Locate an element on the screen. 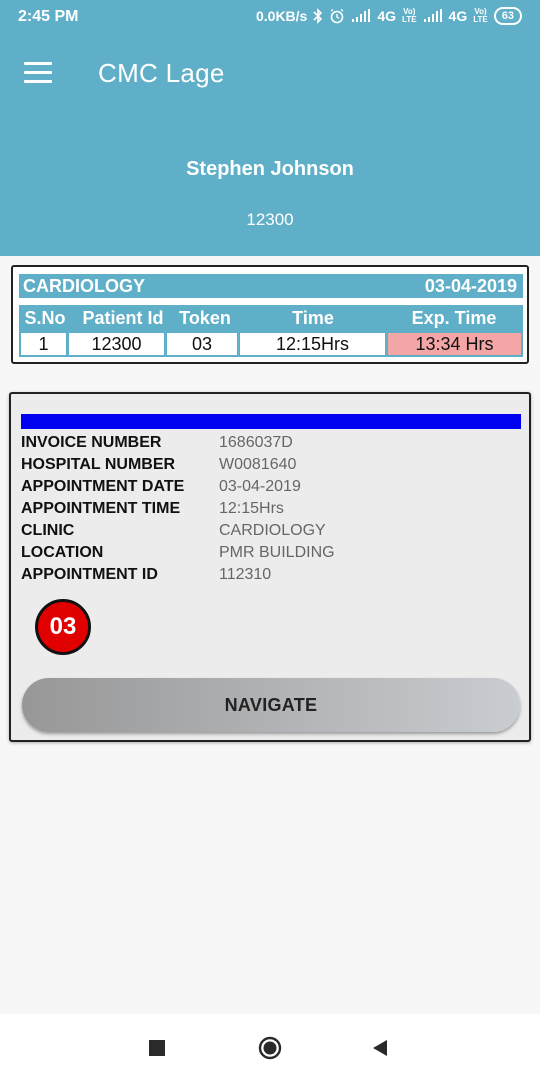 Image resolution: width=540 pixels, height=1080 pixels. summary-date: 03-04-2019 is located at coordinates (470, 286).